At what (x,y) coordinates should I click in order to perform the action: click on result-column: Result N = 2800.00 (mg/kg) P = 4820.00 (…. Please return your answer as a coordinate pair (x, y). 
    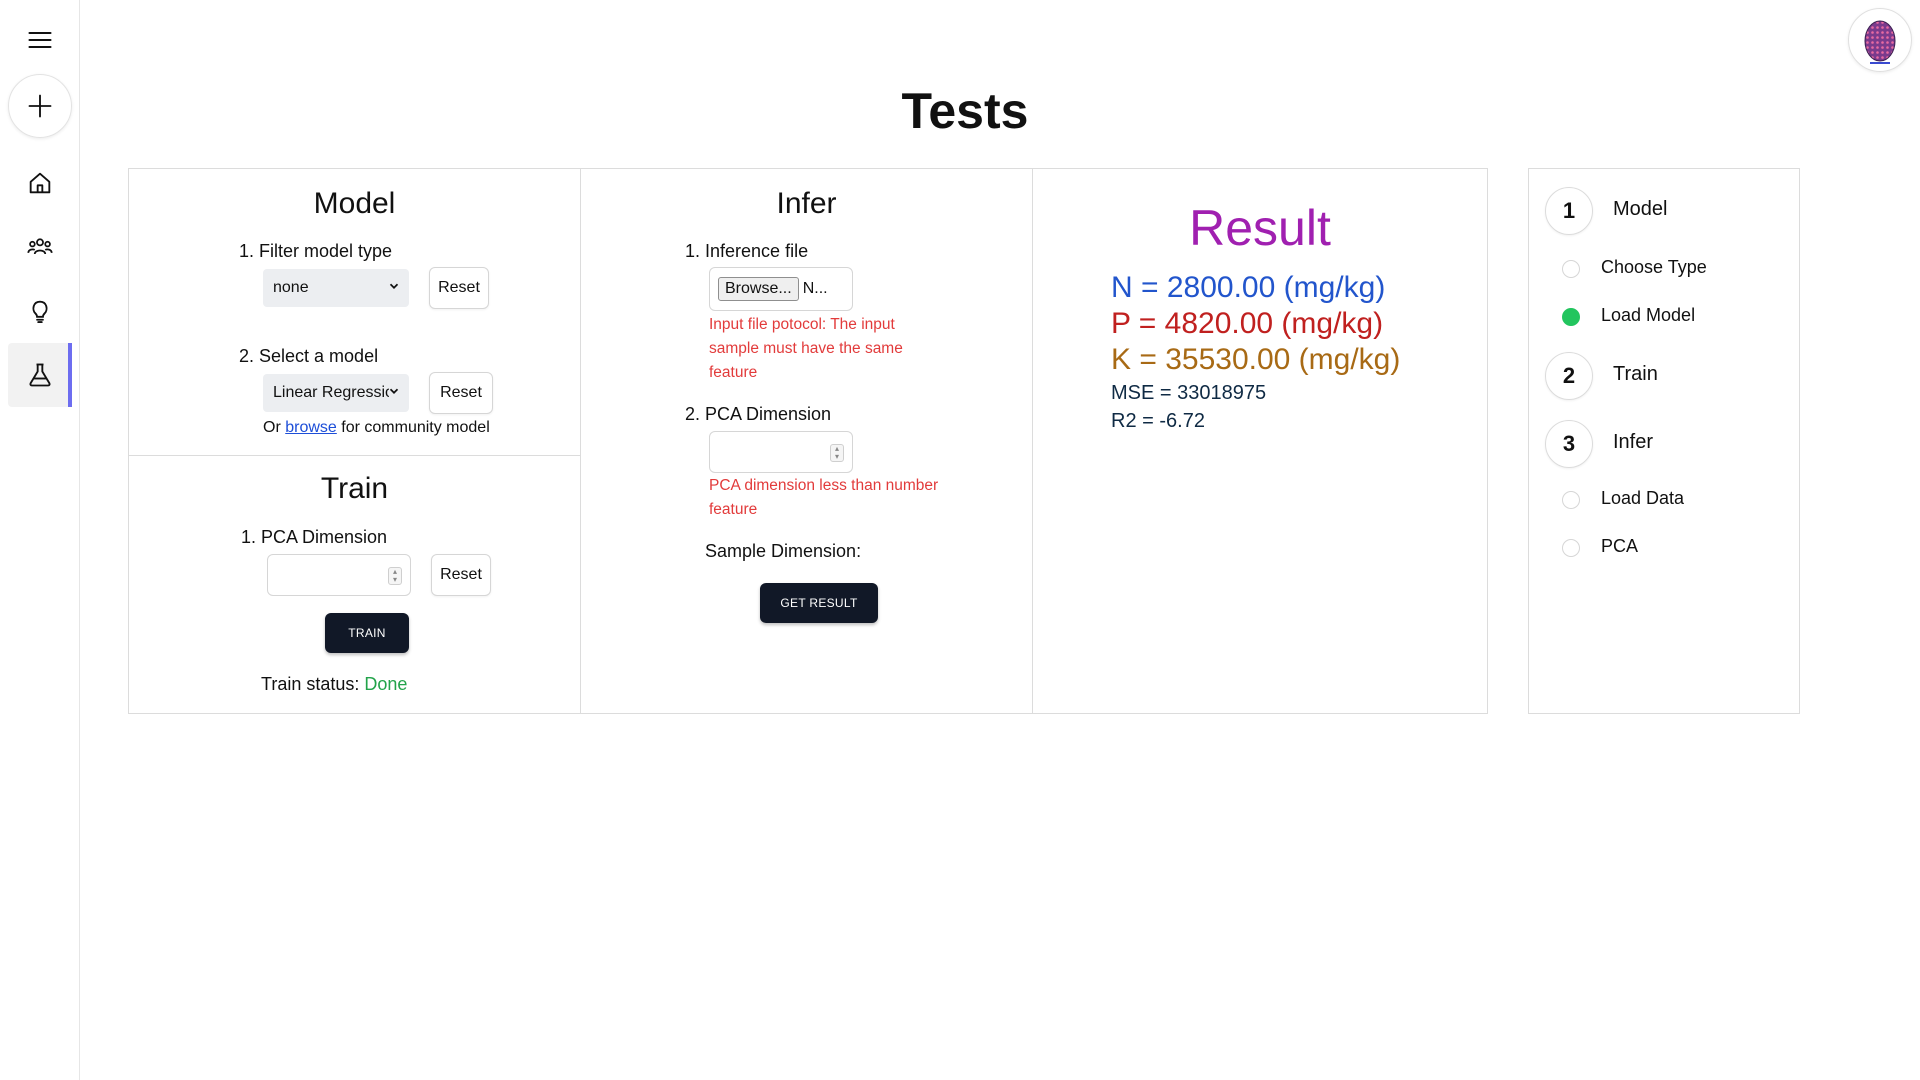
    Looking at the image, I should click on (1260, 441).